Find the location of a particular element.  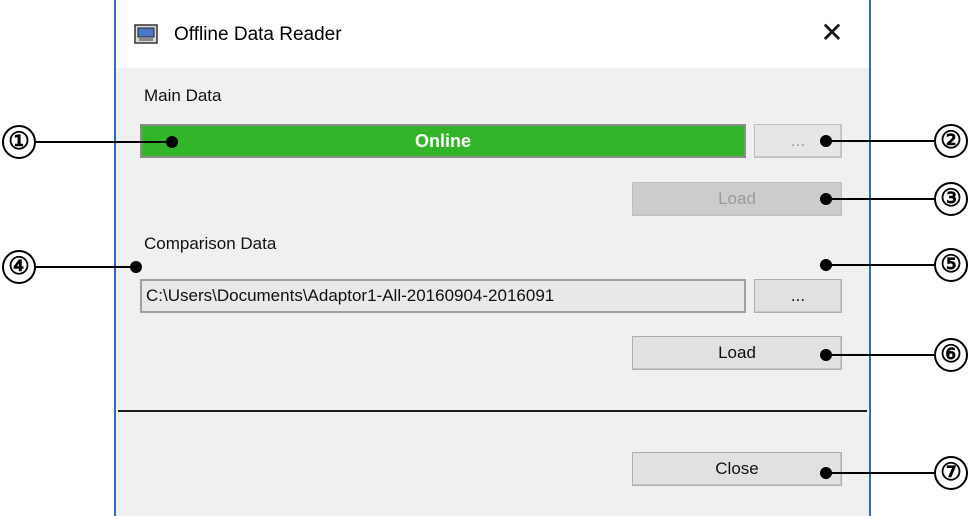

main-data-status-bar: Online is located at coordinates (443, 141).